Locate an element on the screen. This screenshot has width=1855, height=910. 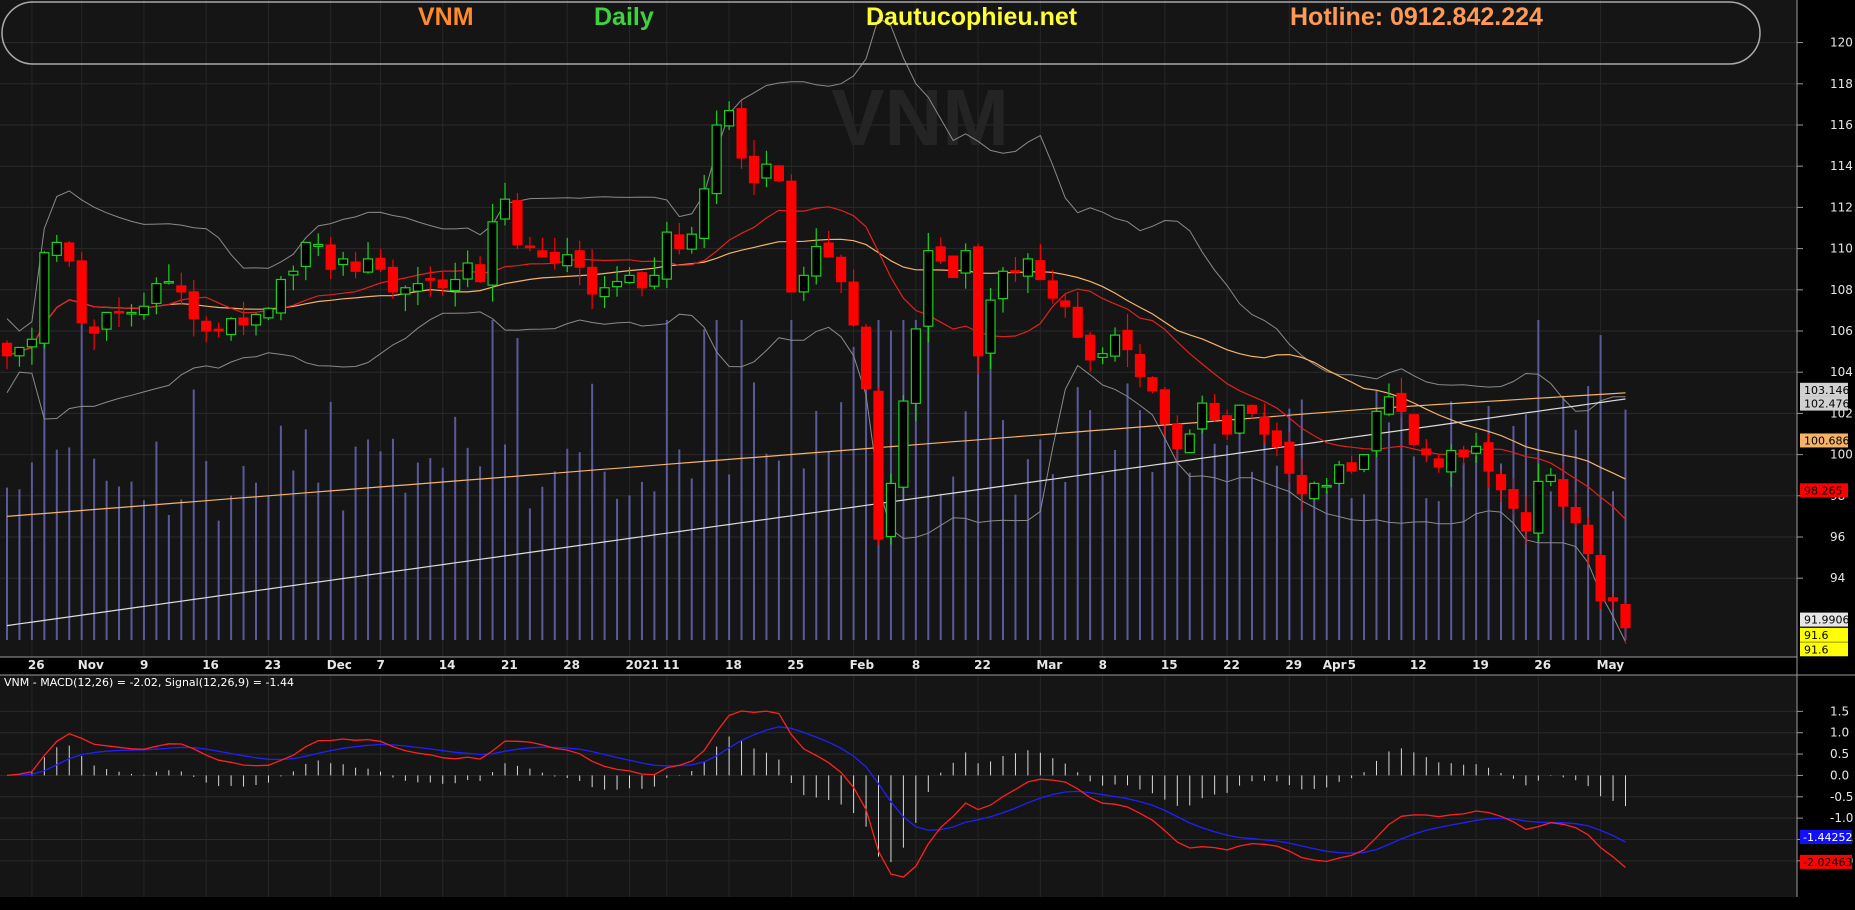
date-tick-label: 19 is located at coordinates (1480, 665).